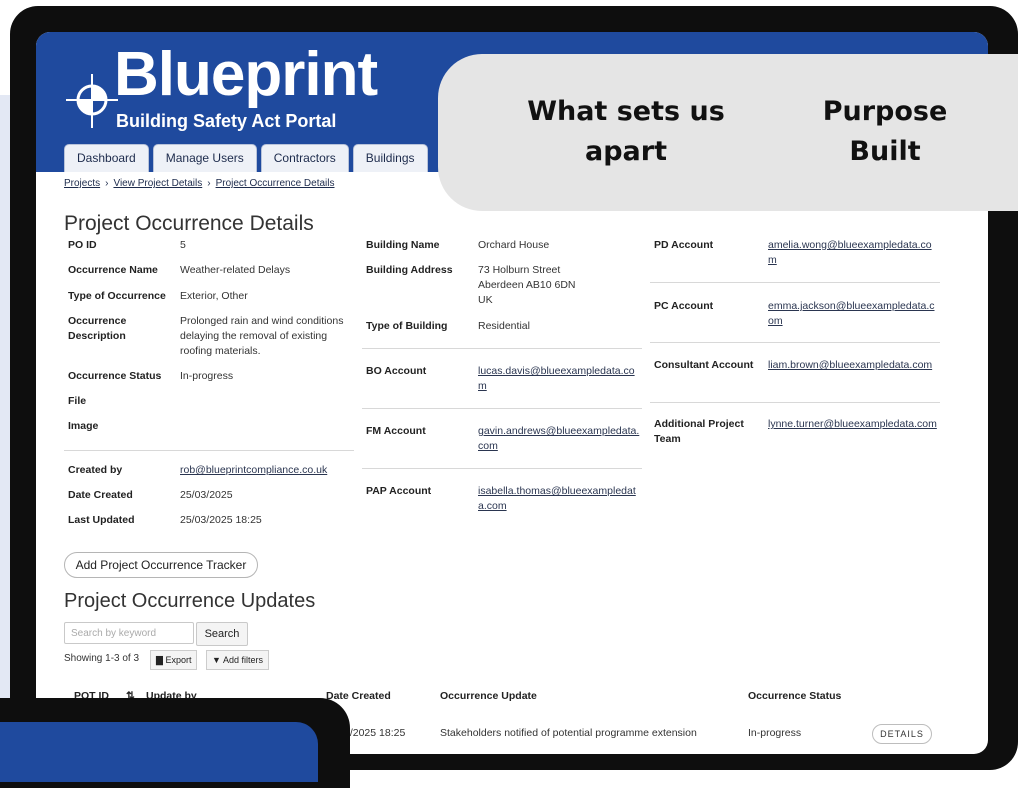  I want to click on label-last-updated: Last Updated, so click(101, 520).